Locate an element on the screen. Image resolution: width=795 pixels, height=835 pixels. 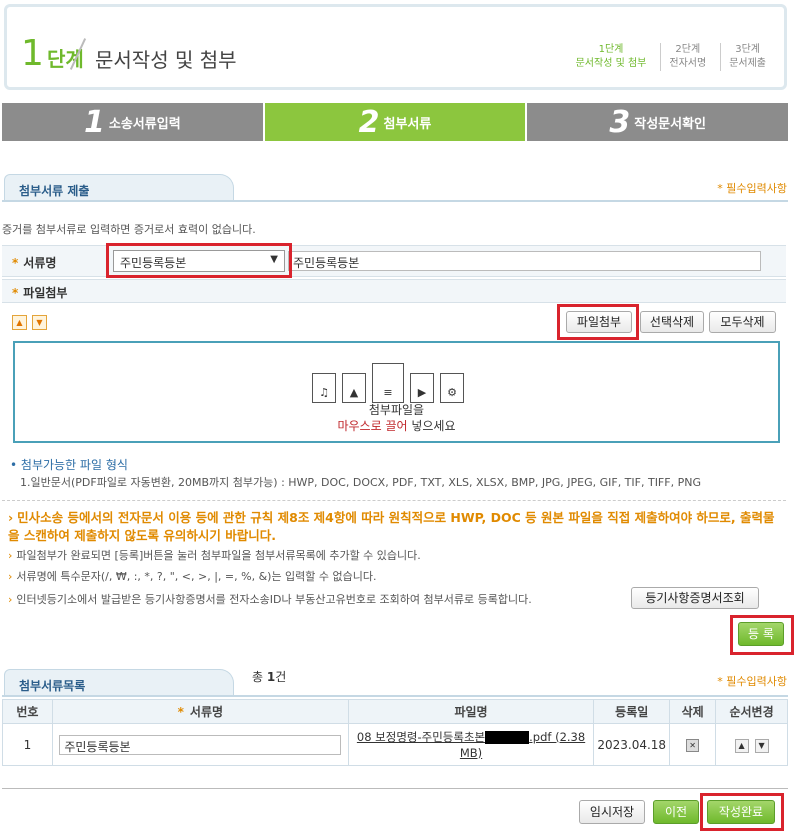
prev-button: 이전 is located at coordinates (676, 812).